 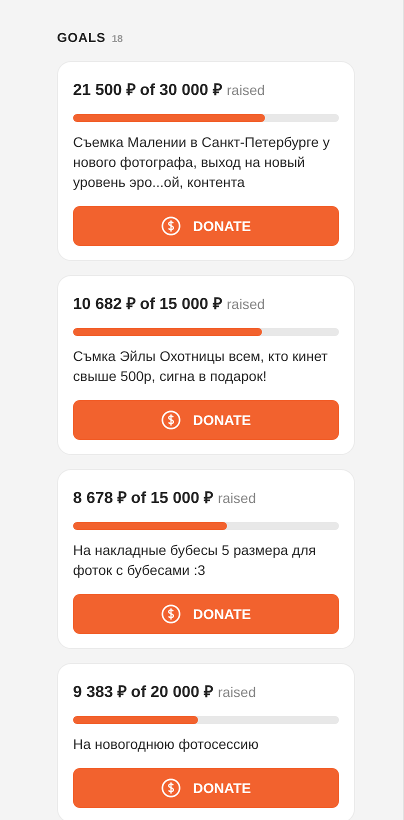 I want to click on goal-amount: 21 500 ₽ of 30 000 ₽, so click(x=147, y=90).